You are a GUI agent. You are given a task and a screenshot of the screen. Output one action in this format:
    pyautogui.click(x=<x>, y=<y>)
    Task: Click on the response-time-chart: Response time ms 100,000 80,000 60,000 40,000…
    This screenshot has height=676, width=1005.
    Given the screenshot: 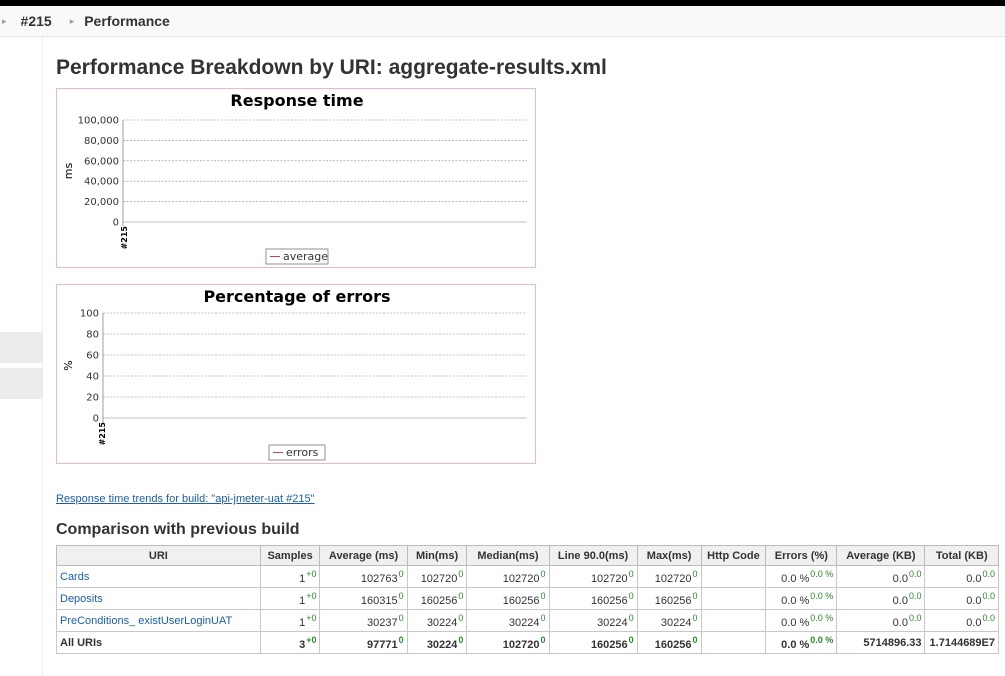 What is the action you would take?
    pyautogui.click(x=296, y=178)
    